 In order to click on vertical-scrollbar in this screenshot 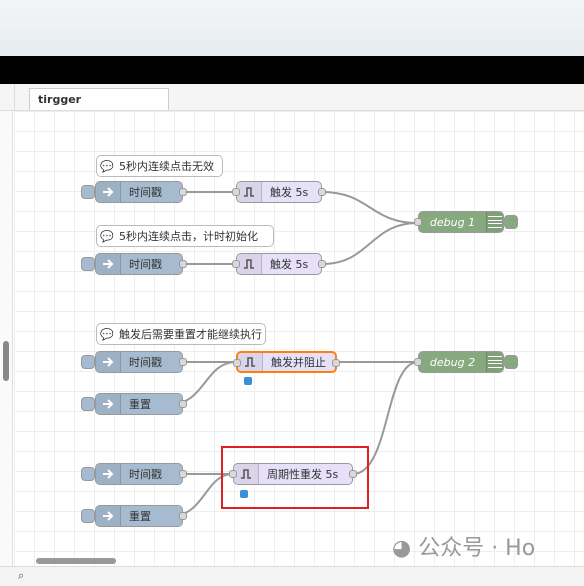, I will do `click(6, 338)`.